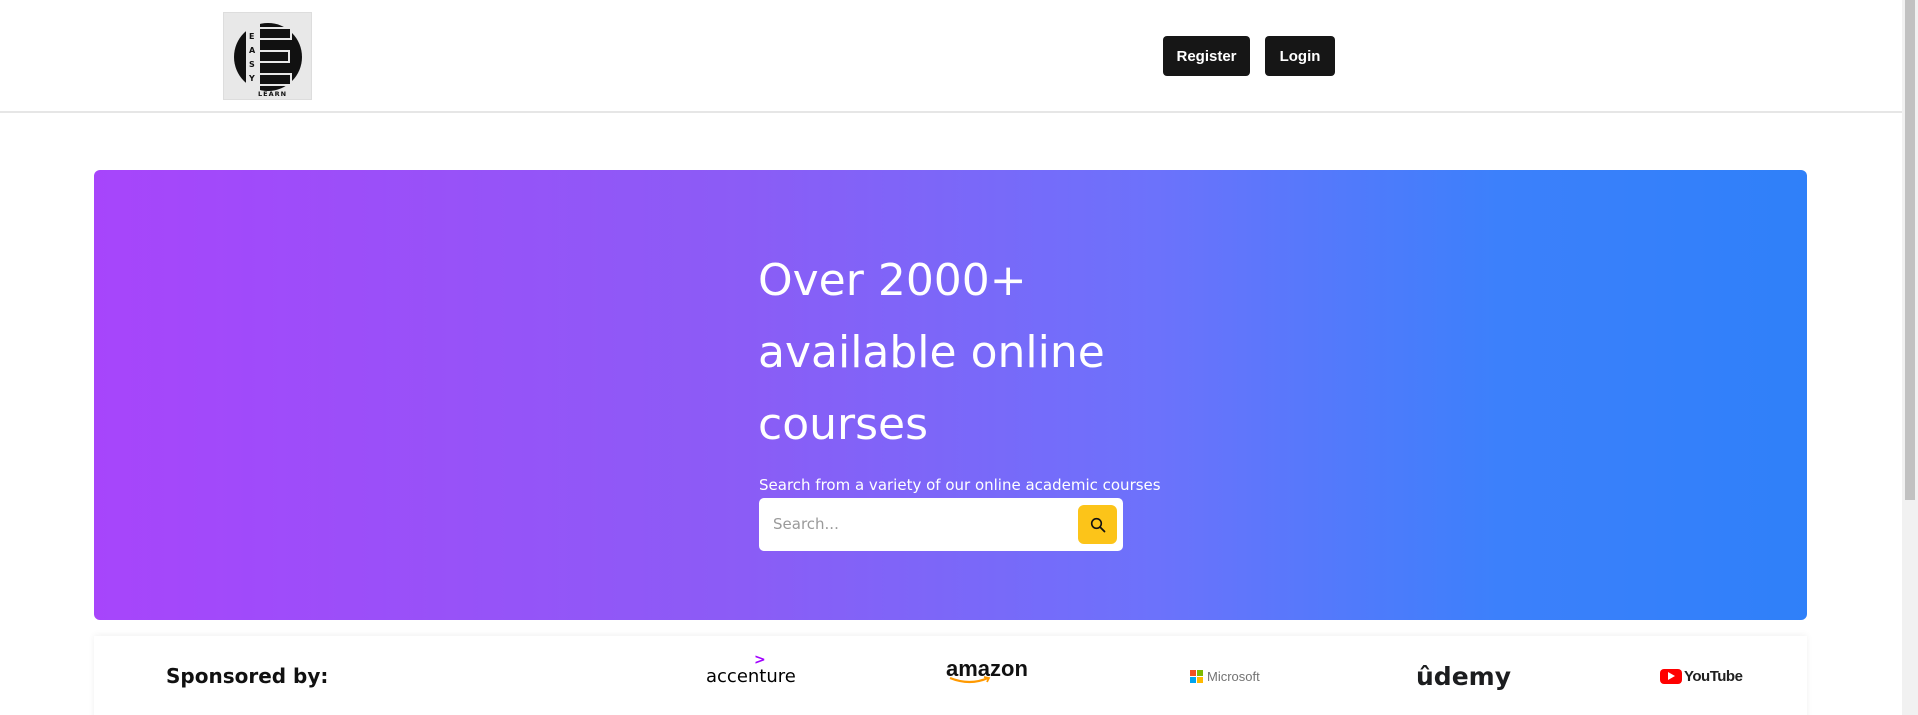  I want to click on easy-learn-logo: E A S Y LEARN, so click(267, 56).